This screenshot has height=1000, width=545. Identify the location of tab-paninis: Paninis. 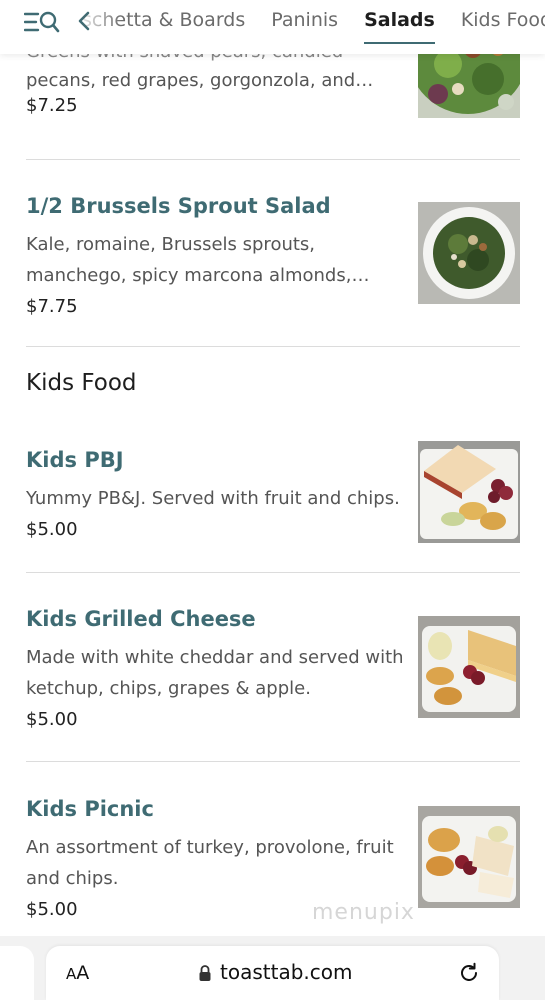
(304, 27).